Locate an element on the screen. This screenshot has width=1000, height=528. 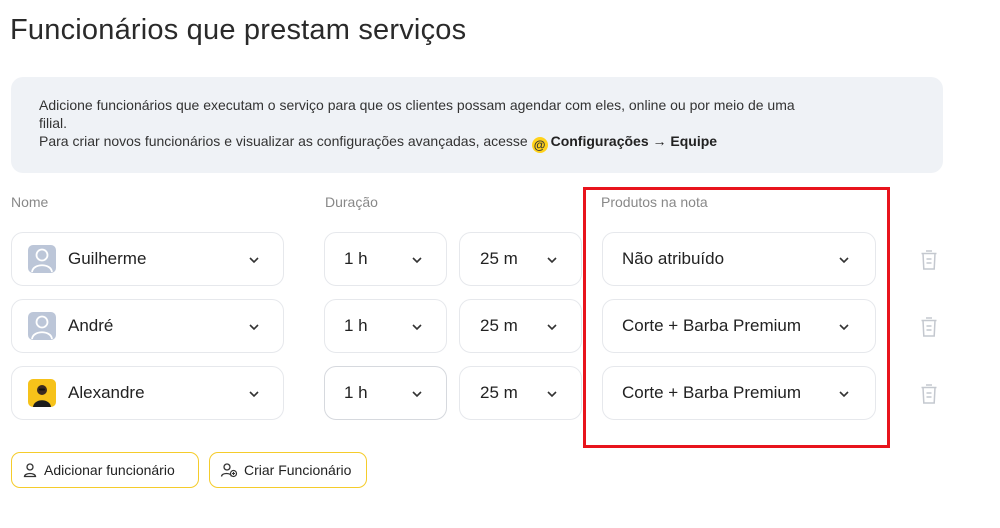
create-employee-label: Criar Funcionário is located at coordinates (298, 470).